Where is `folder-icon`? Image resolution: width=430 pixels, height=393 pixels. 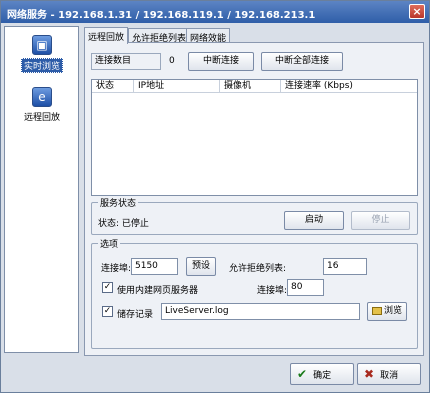
folder-icon is located at coordinates (376, 310).